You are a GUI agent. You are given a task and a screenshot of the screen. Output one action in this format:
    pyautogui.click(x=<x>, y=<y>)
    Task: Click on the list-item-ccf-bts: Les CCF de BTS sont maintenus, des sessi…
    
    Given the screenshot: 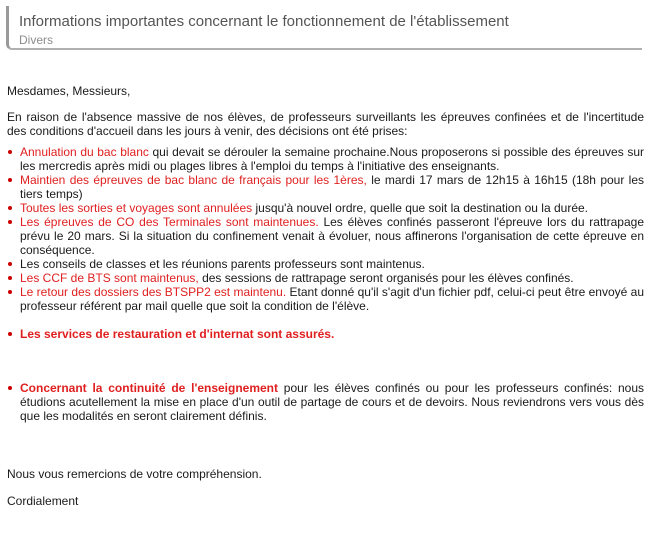 What is the action you would take?
    pyautogui.click(x=325, y=278)
    